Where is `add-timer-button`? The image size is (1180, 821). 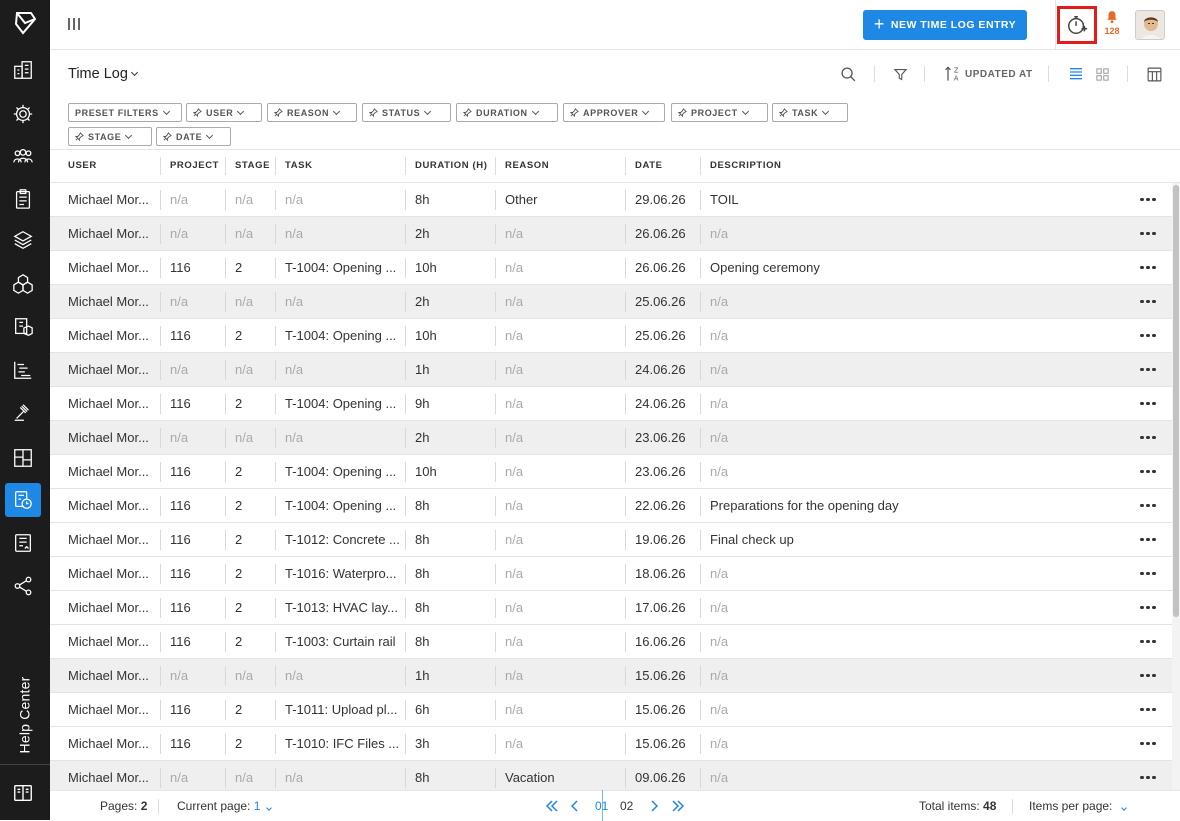 add-timer-button is located at coordinates (1077, 25).